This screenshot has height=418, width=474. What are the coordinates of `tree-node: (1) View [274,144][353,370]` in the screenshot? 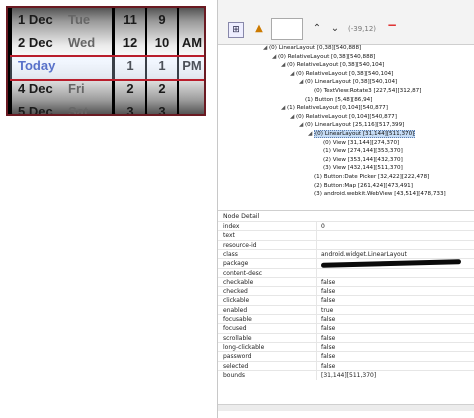 It's located at (360, 151).